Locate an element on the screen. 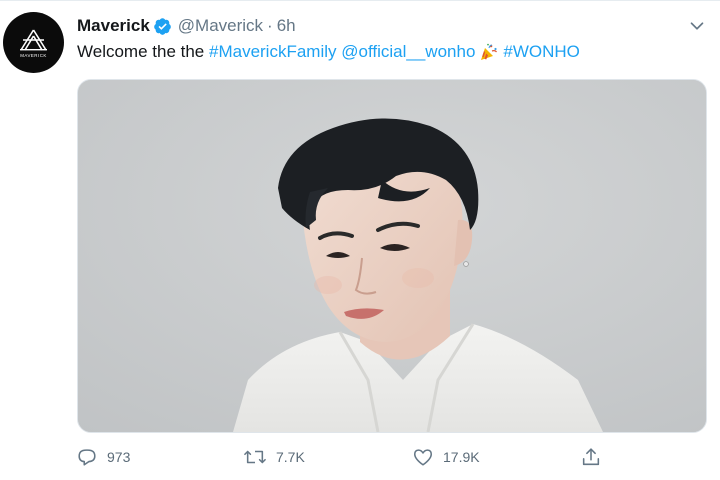  tweet-header: Maverick @Maverick · 6h is located at coordinates (186, 26).